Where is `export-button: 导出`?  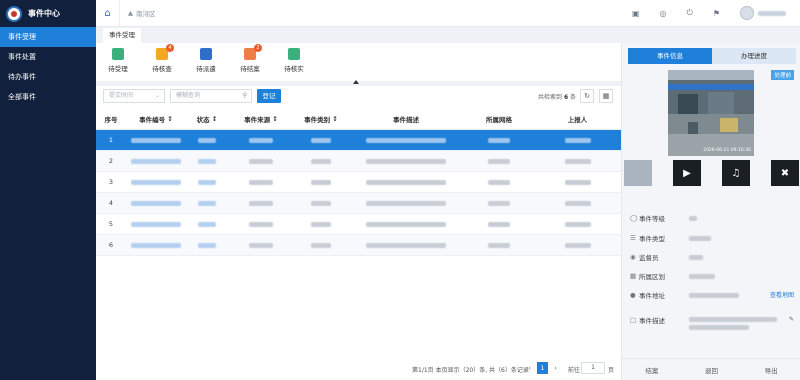 export-button: 导出 is located at coordinates (771, 370).